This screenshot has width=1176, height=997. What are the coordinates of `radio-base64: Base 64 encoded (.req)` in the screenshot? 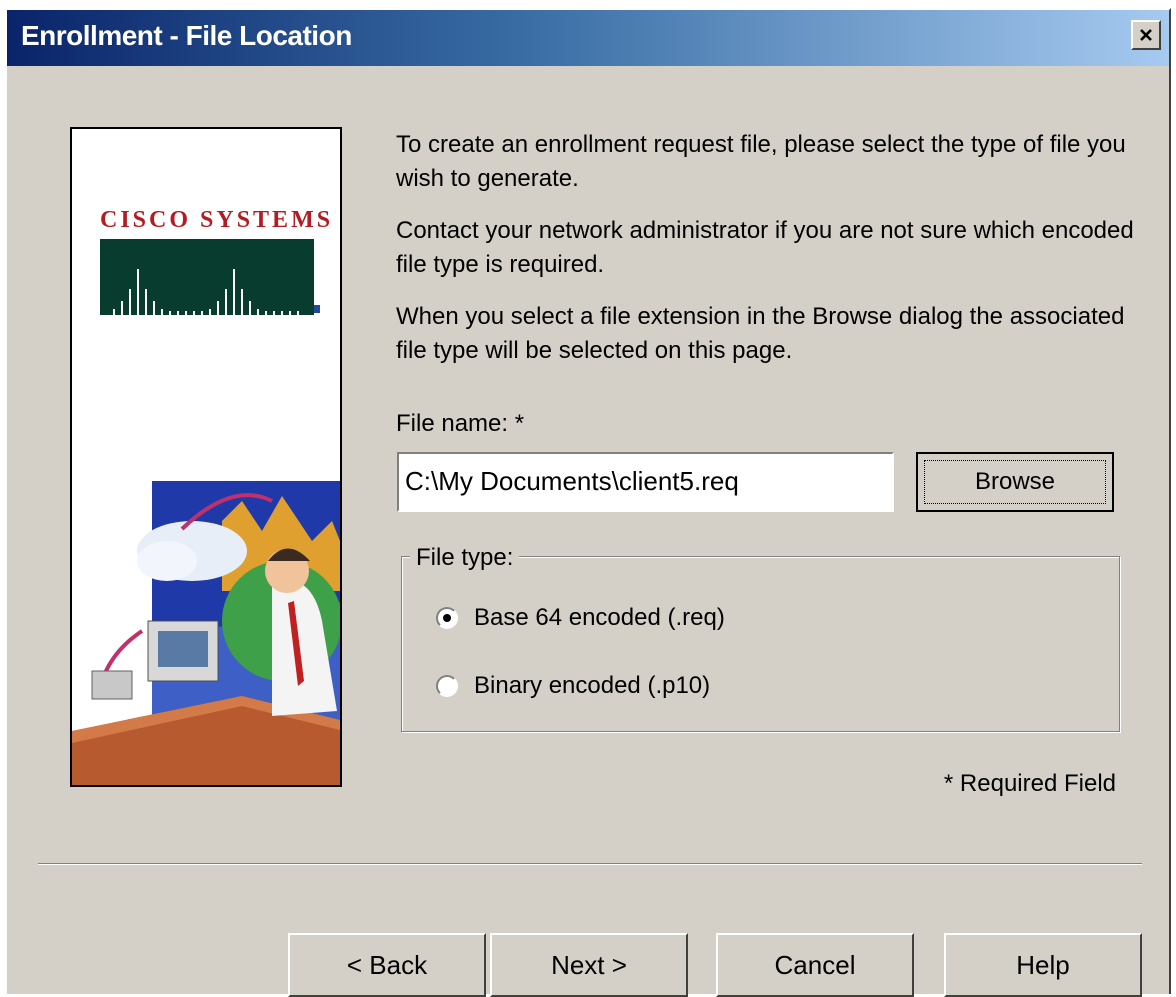 It's located at (580, 618).